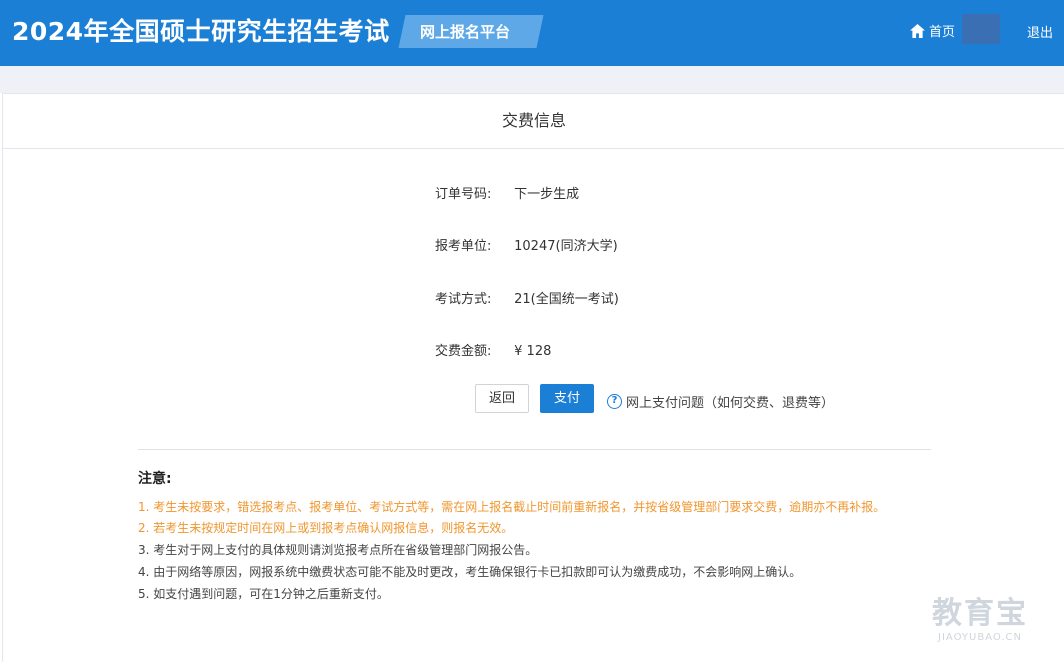 Image resolution: width=1064 pixels, height=662 pixels. Describe the element at coordinates (614, 401) in the screenshot. I see `question-circle-icon: ?` at that location.